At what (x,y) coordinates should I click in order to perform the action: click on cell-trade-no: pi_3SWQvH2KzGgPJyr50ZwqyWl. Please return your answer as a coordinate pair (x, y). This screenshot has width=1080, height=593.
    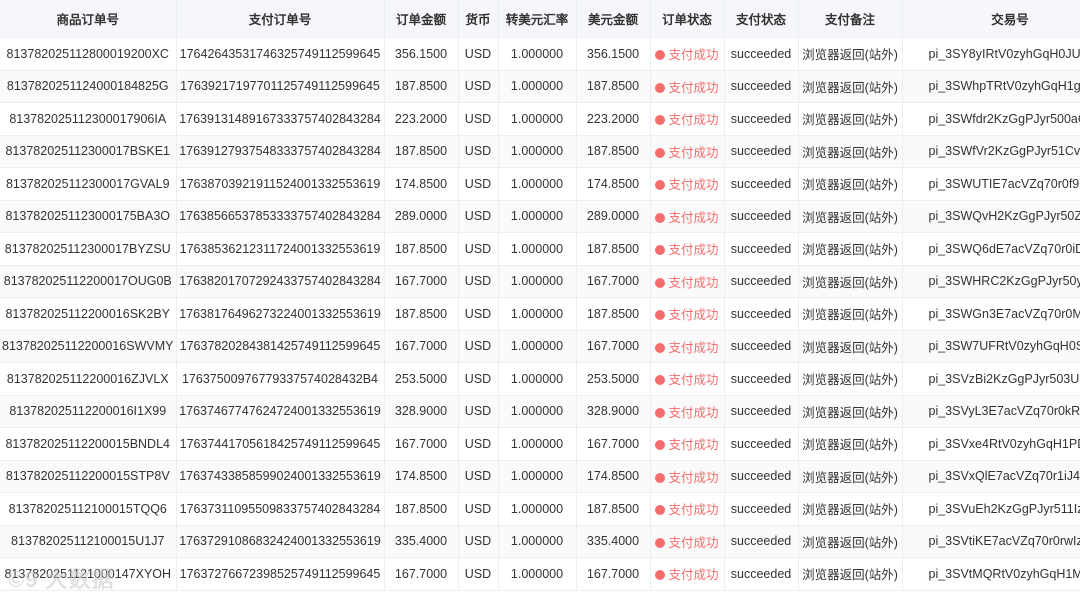
    Looking at the image, I should click on (991, 216).